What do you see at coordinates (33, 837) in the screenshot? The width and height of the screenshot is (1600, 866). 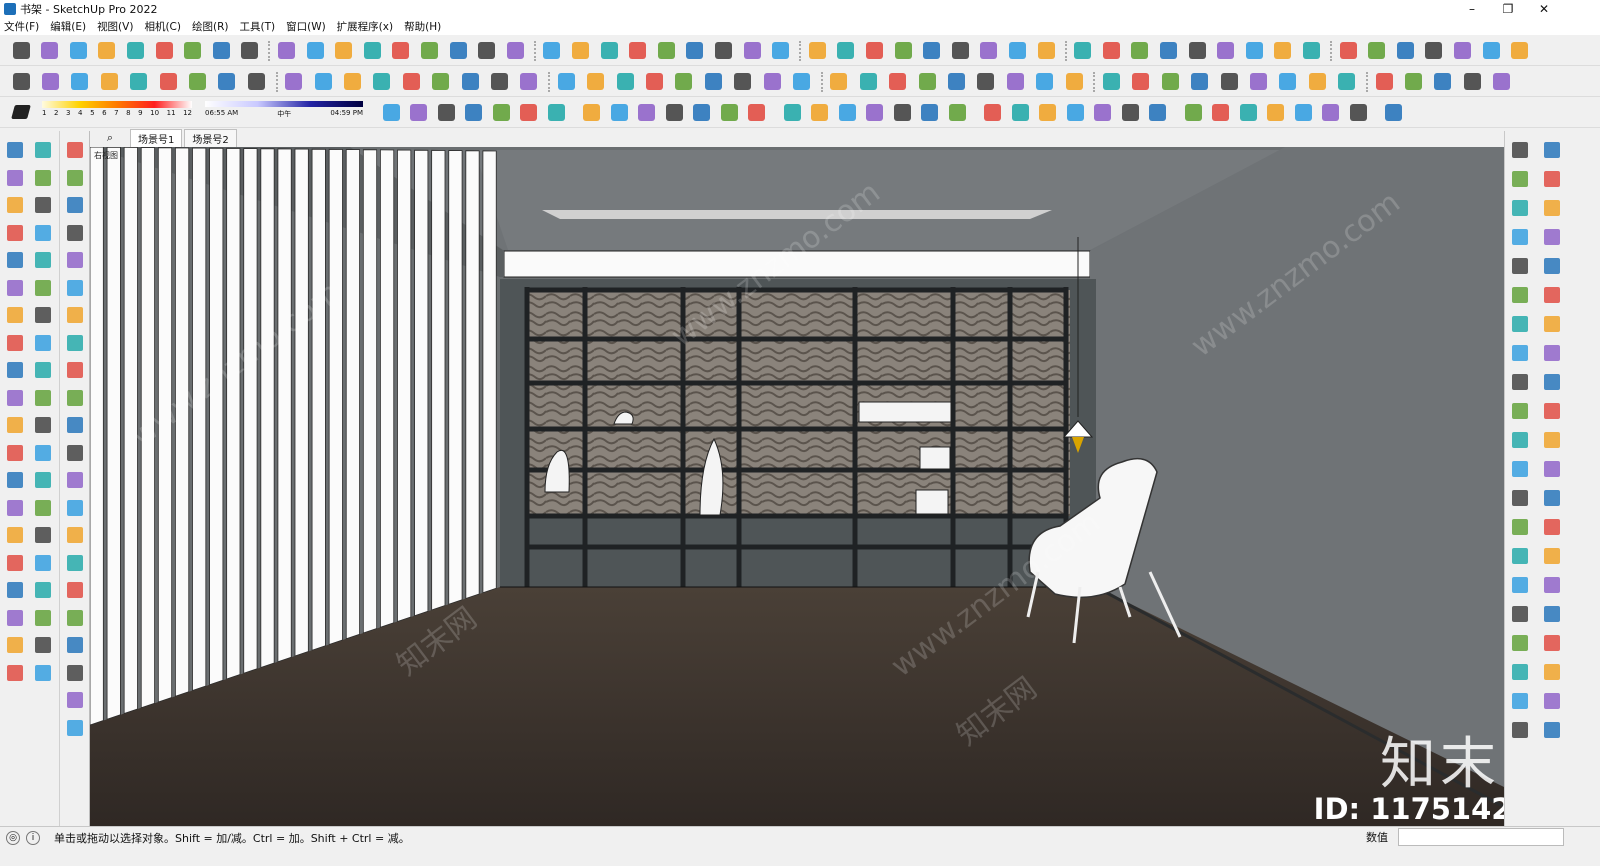 I see `info-icon: i` at bounding box center [33, 837].